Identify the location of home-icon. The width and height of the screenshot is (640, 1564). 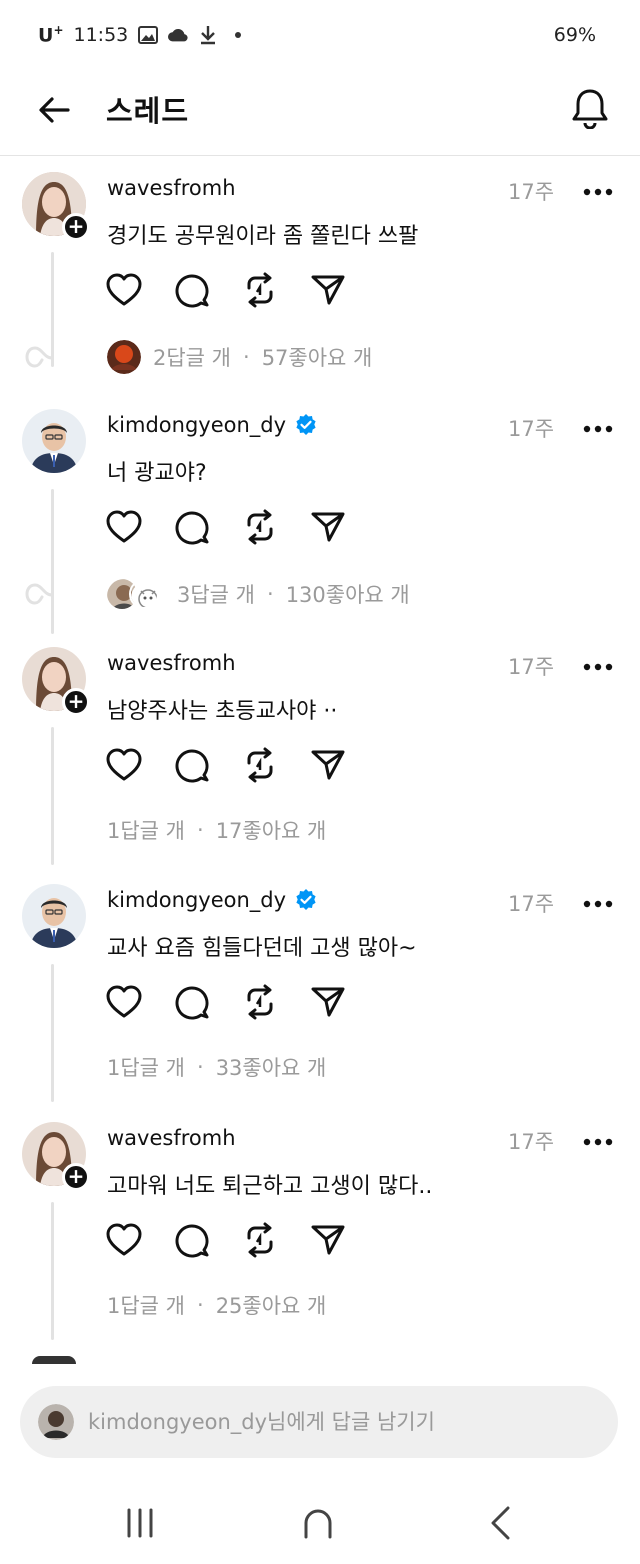
(318, 1524).